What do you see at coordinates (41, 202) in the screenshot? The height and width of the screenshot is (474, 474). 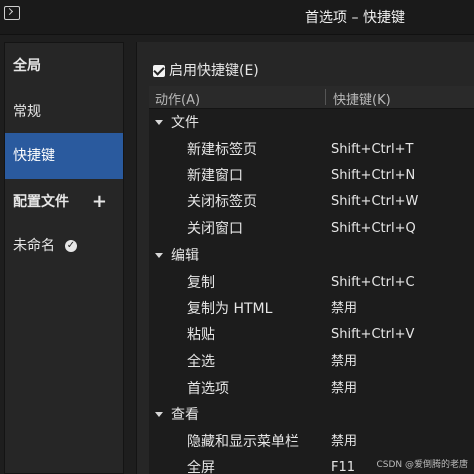 I see `sidebar-item-label: 配置文件` at bounding box center [41, 202].